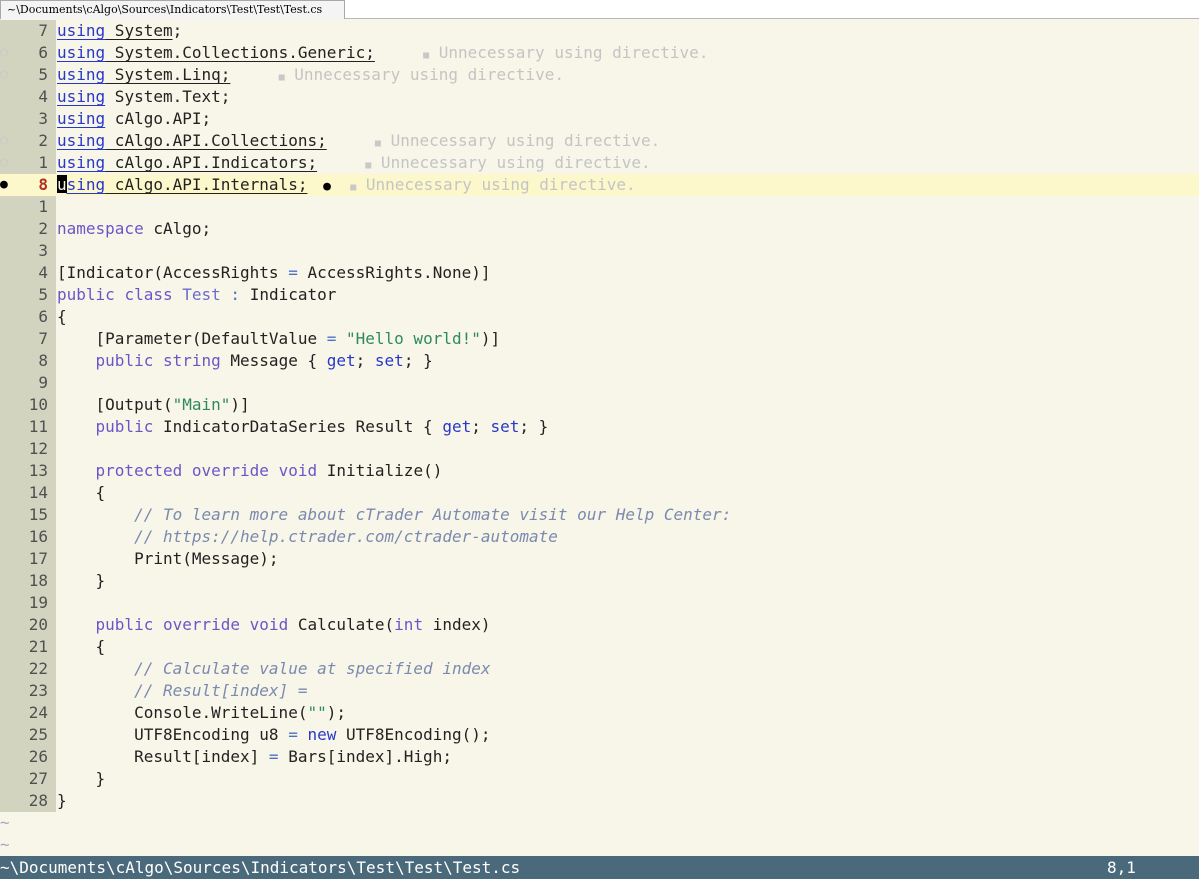 This screenshot has height=879, width=1199. Describe the element at coordinates (43, 162) in the screenshot. I see `line-number: 1` at that location.